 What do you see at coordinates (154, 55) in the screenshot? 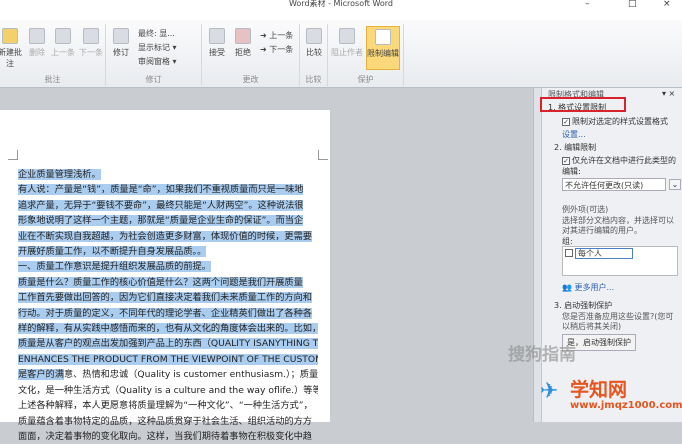
I see `group-tracking: 修订 最终: 显... 显示标记 ▾ 审阅窗格 ▾ 修订` at bounding box center [154, 55].